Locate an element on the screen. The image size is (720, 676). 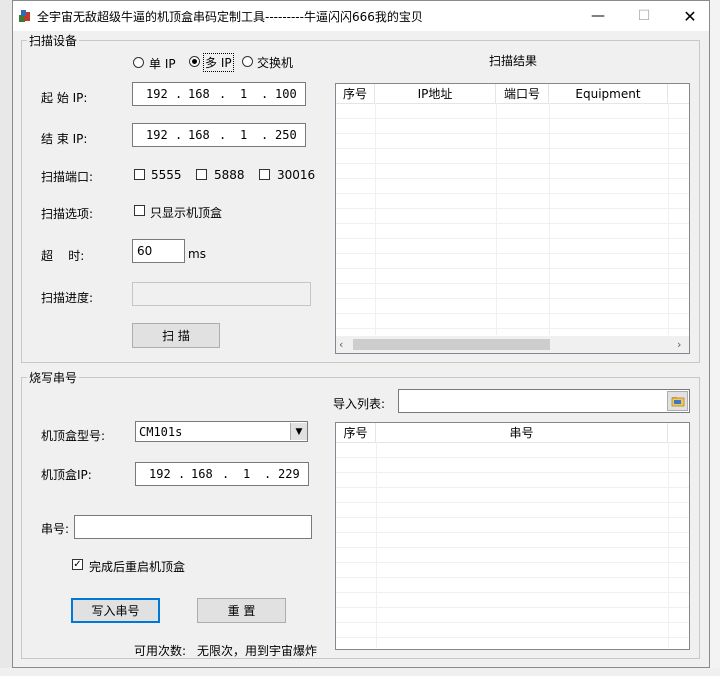
stb-model-label: 机顶盒型号: is located at coordinates (73, 436).